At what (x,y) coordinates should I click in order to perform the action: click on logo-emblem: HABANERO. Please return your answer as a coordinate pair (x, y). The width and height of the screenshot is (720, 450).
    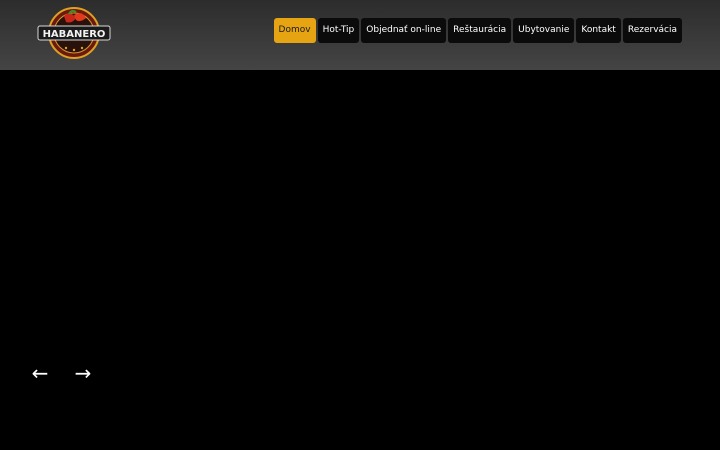
    Looking at the image, I should click on (74, 33).